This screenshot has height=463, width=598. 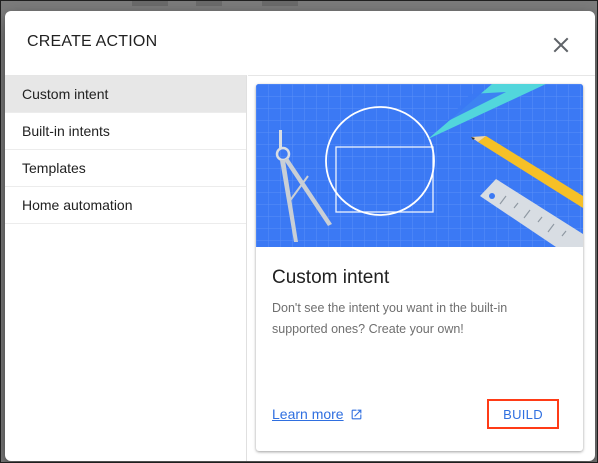 I want to click on sidebar-item-label: Home automation, so click(x=77, y=205).